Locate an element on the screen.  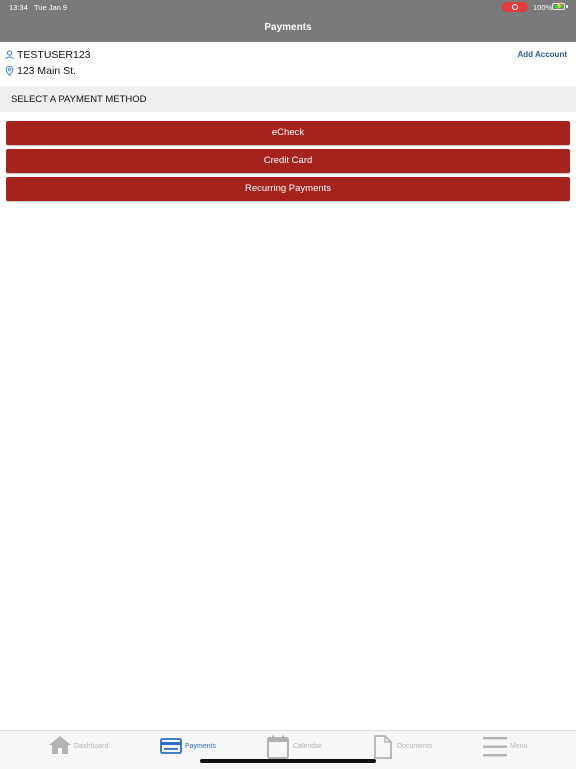
tab-dashboard: Dashboard is located at coordinates (86, 748).